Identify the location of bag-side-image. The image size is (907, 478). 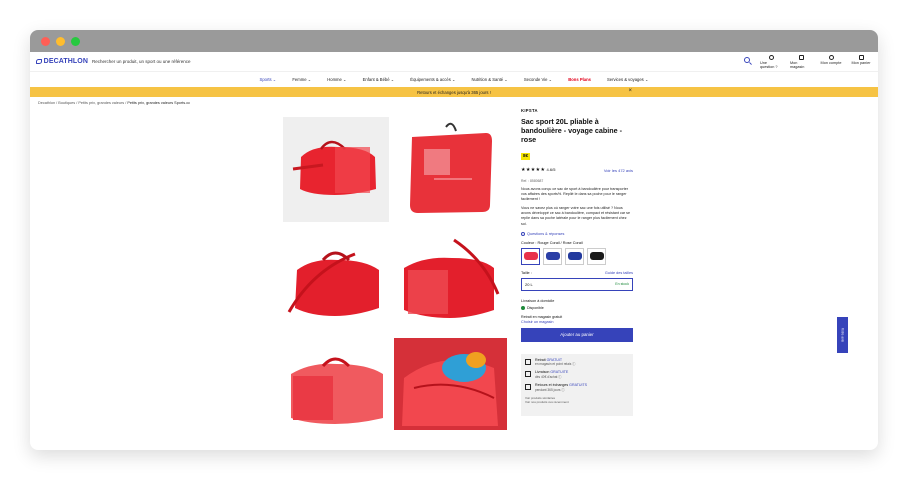
(452, 278).